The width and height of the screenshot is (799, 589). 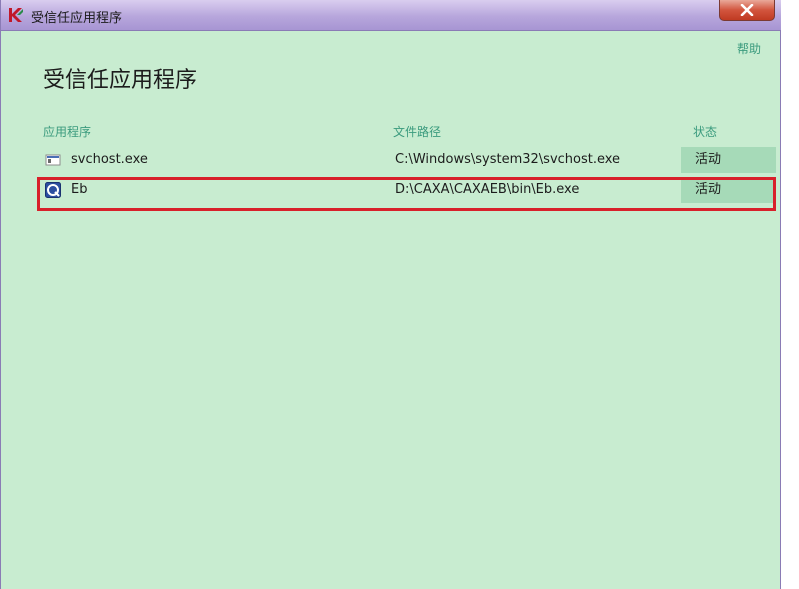 I want to click on table-row-eb: Eb D:\CAXA\CAXAEB\bin\Eb.exe 活动, so click(x=407, y=190).